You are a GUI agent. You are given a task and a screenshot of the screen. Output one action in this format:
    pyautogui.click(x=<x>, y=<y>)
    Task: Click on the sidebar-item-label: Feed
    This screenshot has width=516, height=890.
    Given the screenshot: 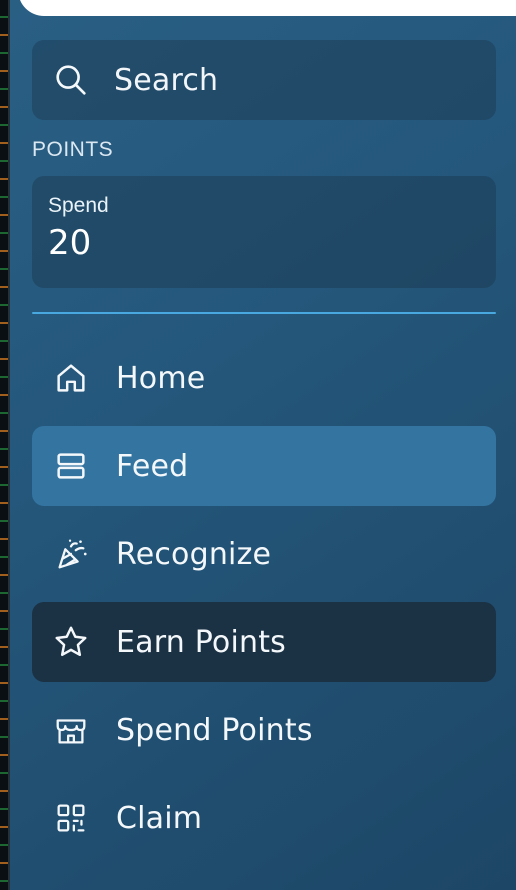 What is the action you would take?
    pyautogui.click(x=152, y=466)
    